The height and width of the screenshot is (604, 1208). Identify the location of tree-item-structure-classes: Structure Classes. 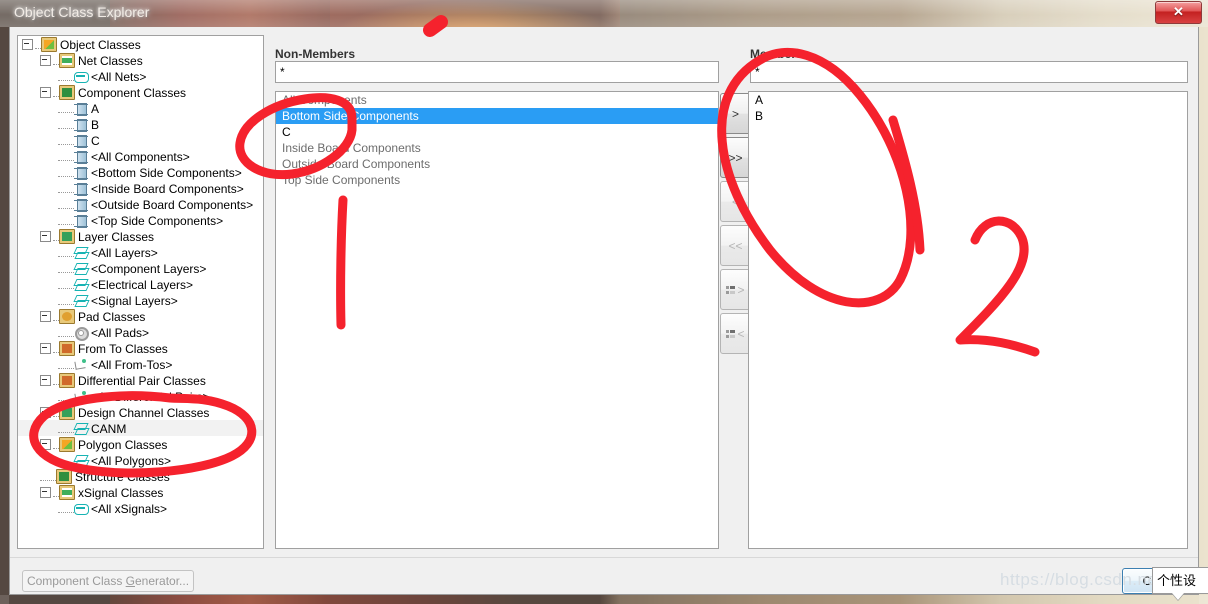
(140, 476).